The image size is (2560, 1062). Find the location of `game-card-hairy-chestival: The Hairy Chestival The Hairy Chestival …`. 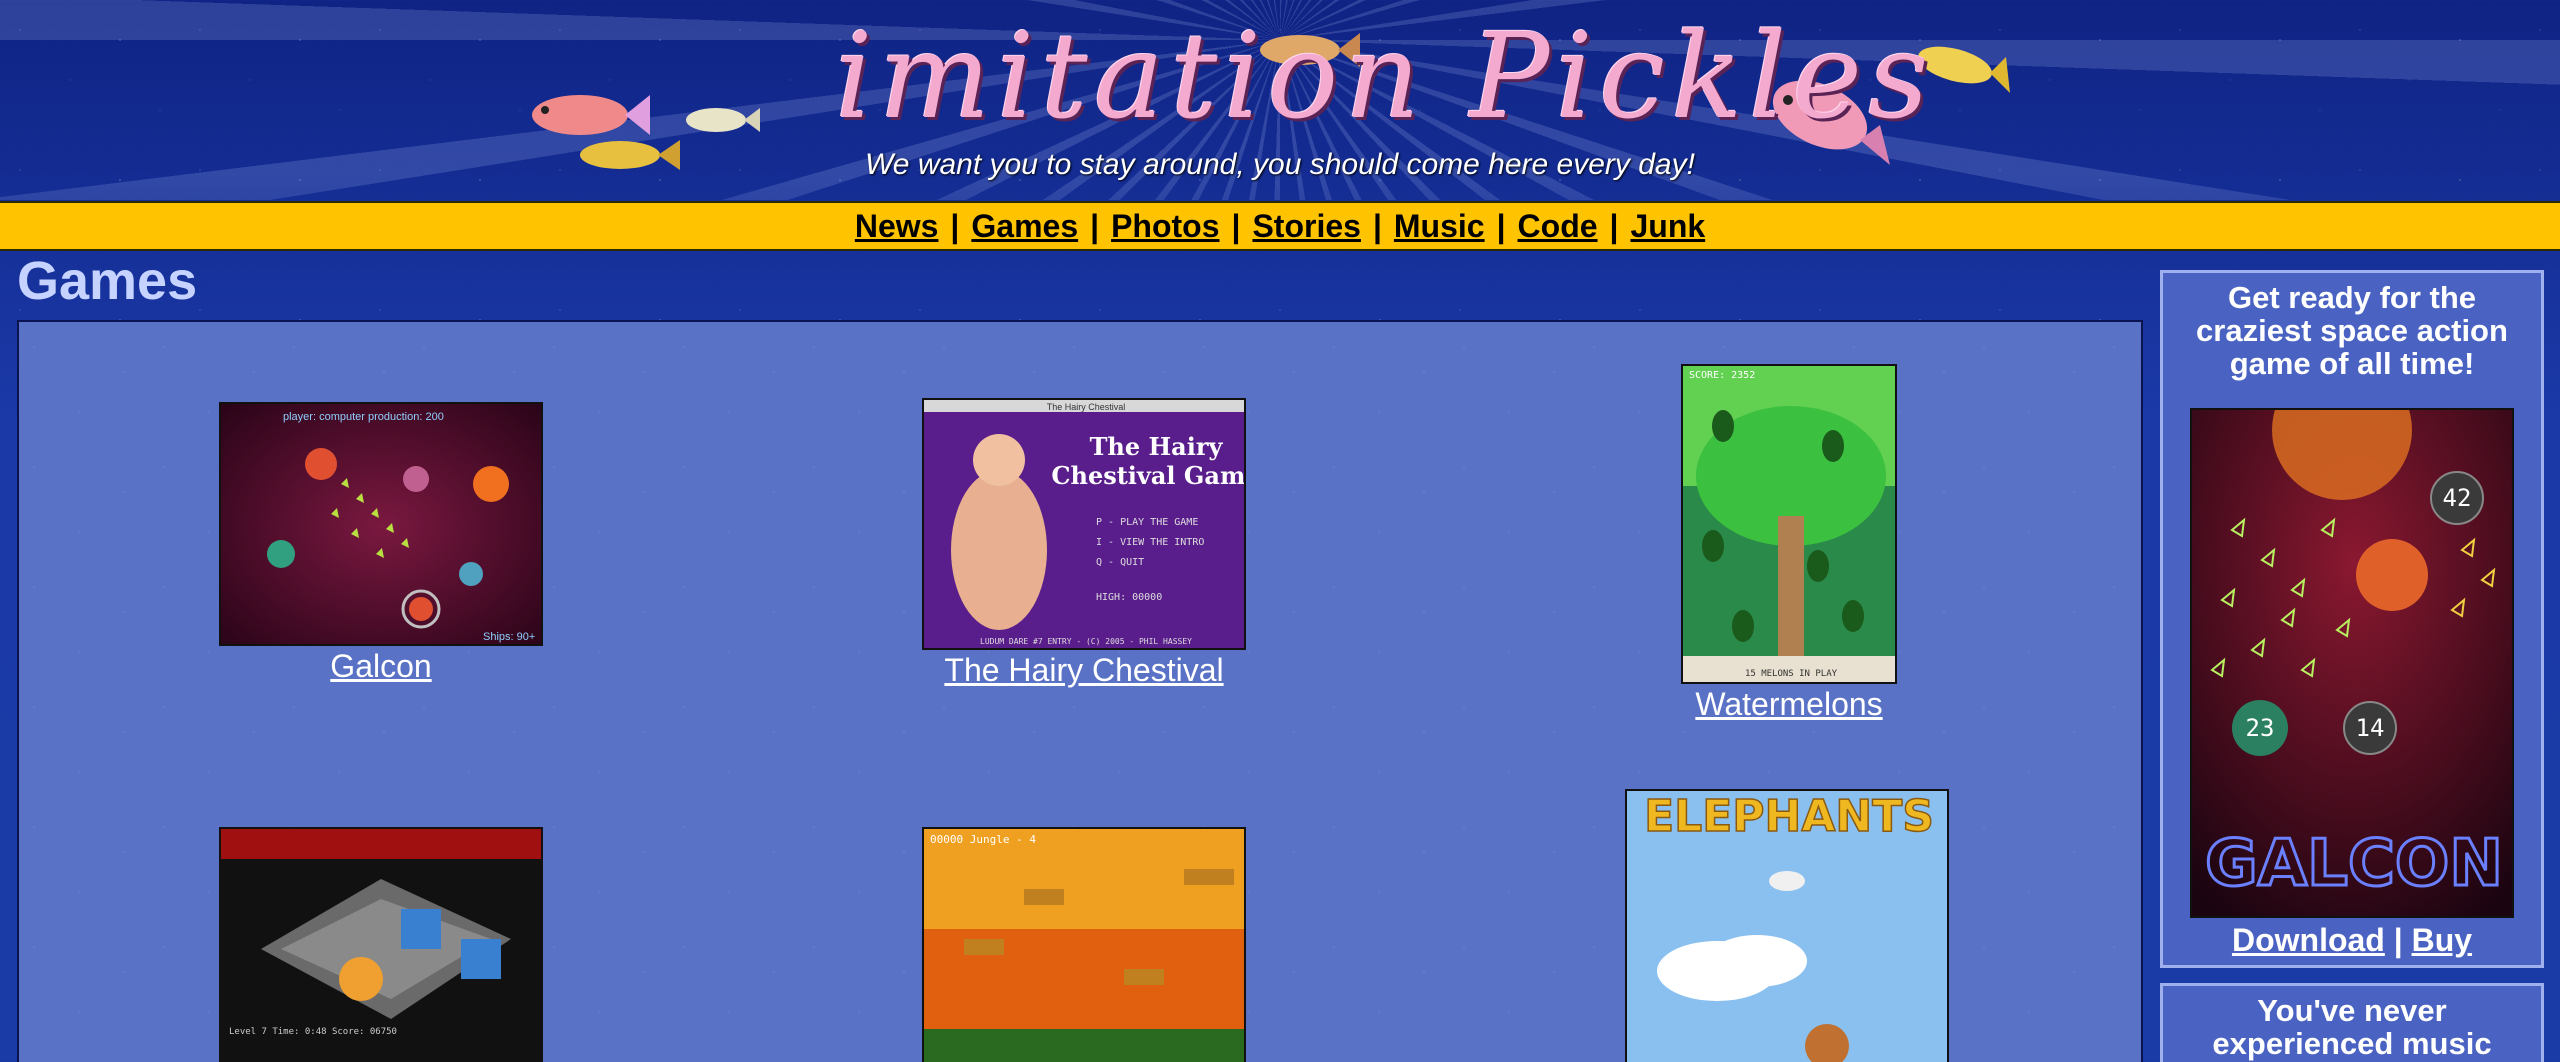

game-card-hairy-chestival: The Hairy Chestival The Hairy Chestival … is located at coordinates (1084, 543).